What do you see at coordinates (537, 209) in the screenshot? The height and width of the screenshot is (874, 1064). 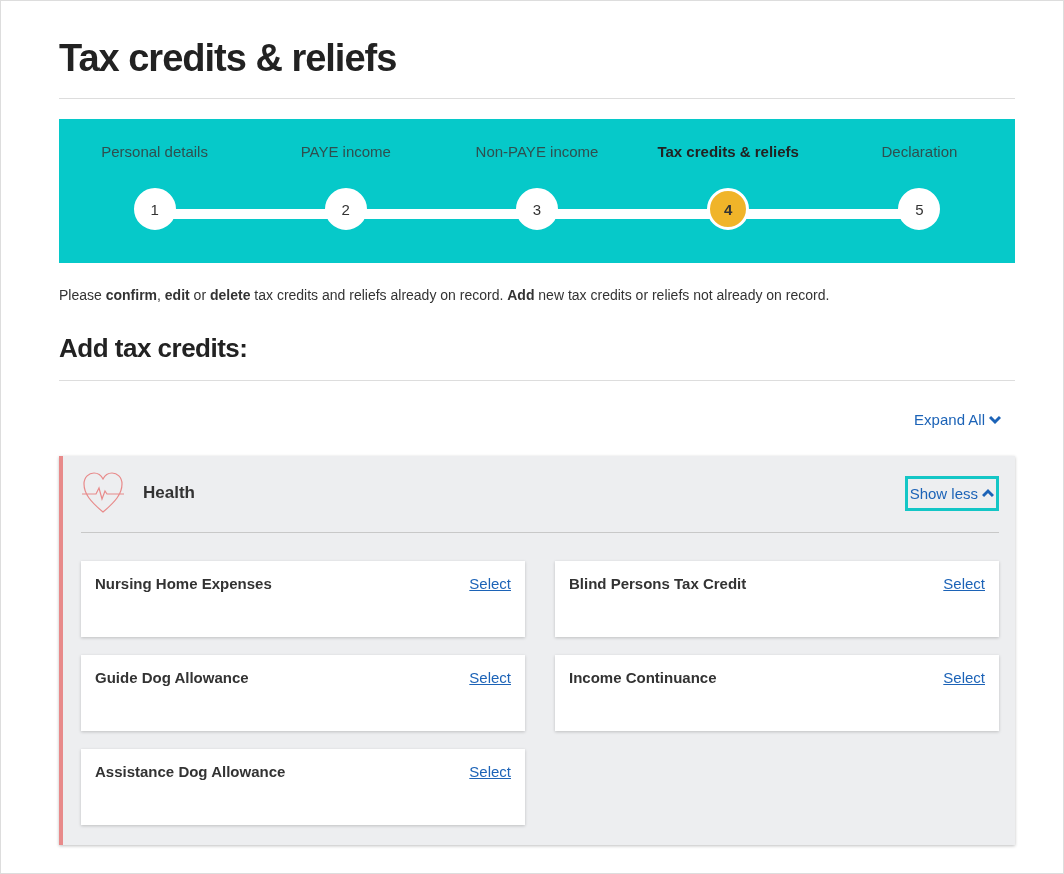 I see `step-number: 3` at bounding box center [537, 209].